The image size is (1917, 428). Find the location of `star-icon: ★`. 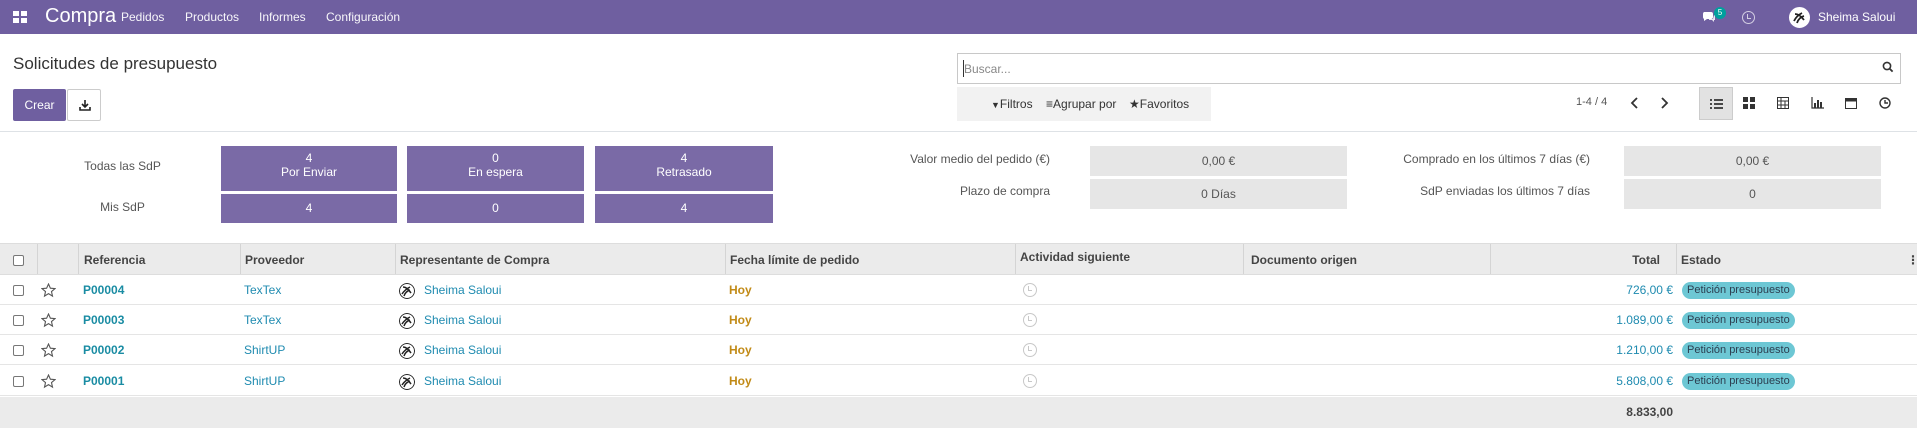

star-icon: ★ is located at coordinates (1134, 104).